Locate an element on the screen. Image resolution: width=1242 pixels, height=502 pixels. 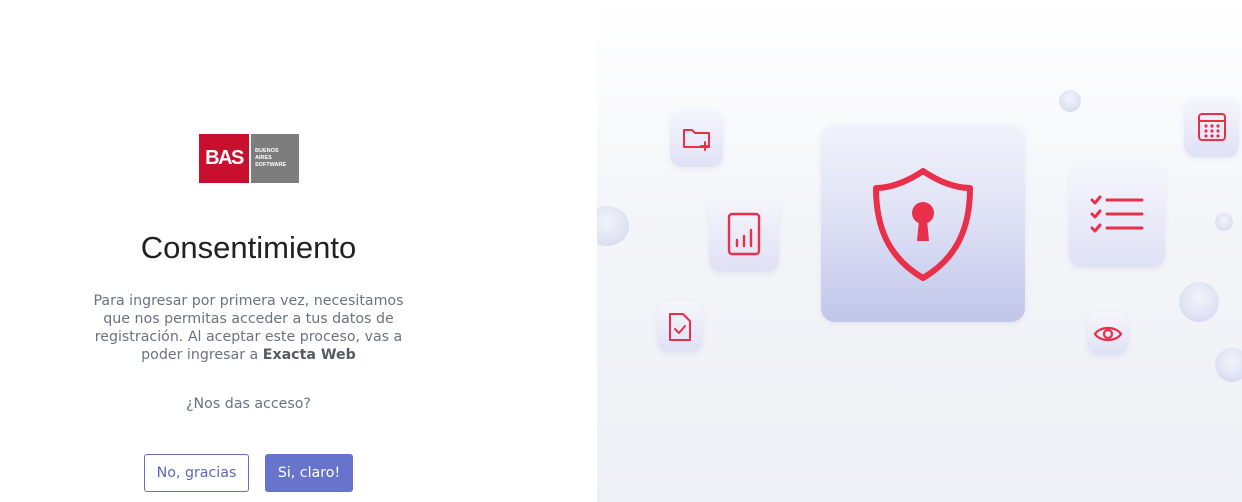
document-check-icon is located at coordinates (680, 327).